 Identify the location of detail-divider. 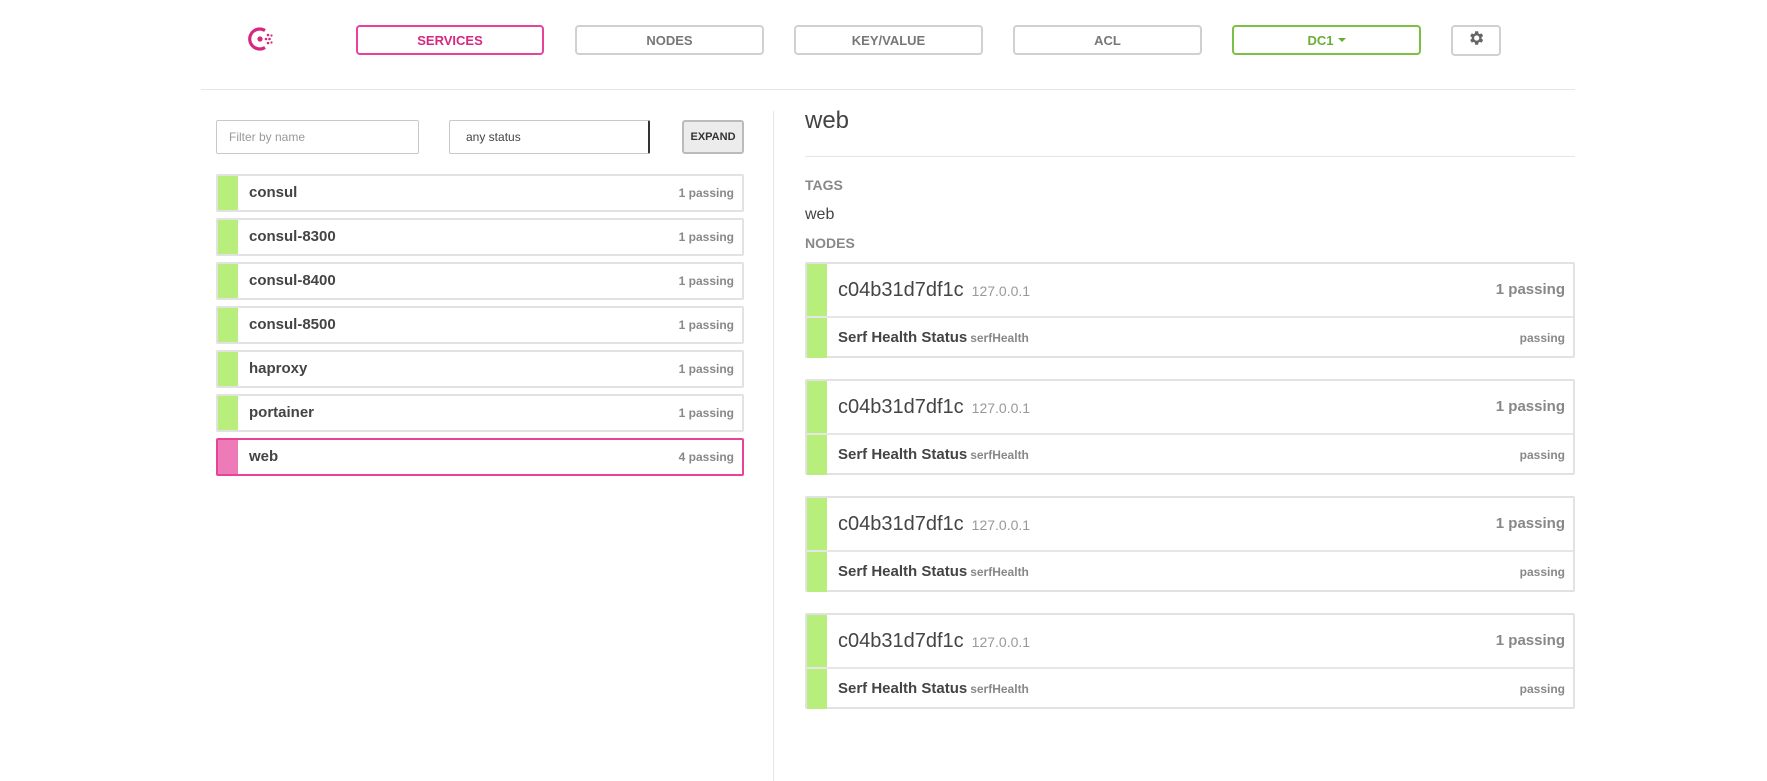
(1190, 156).